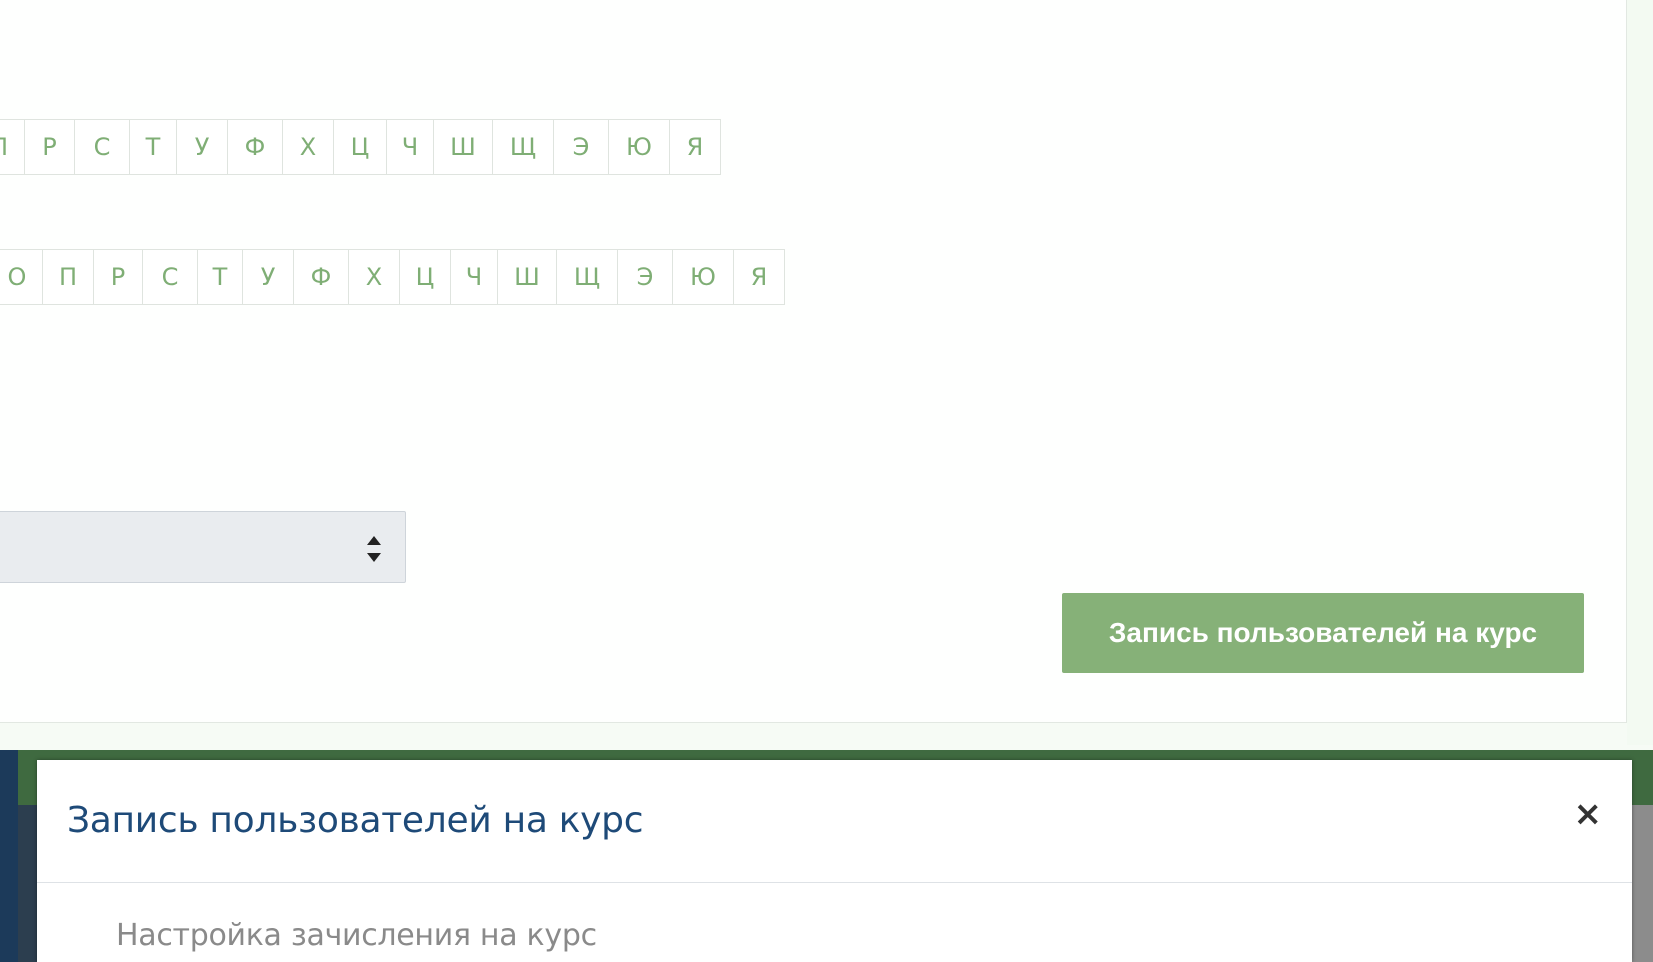 This screenshot has height=962, width=1653. Describe the element at coordinates (203, 547) in the screenshot. I see `select-dropdown` at that location.